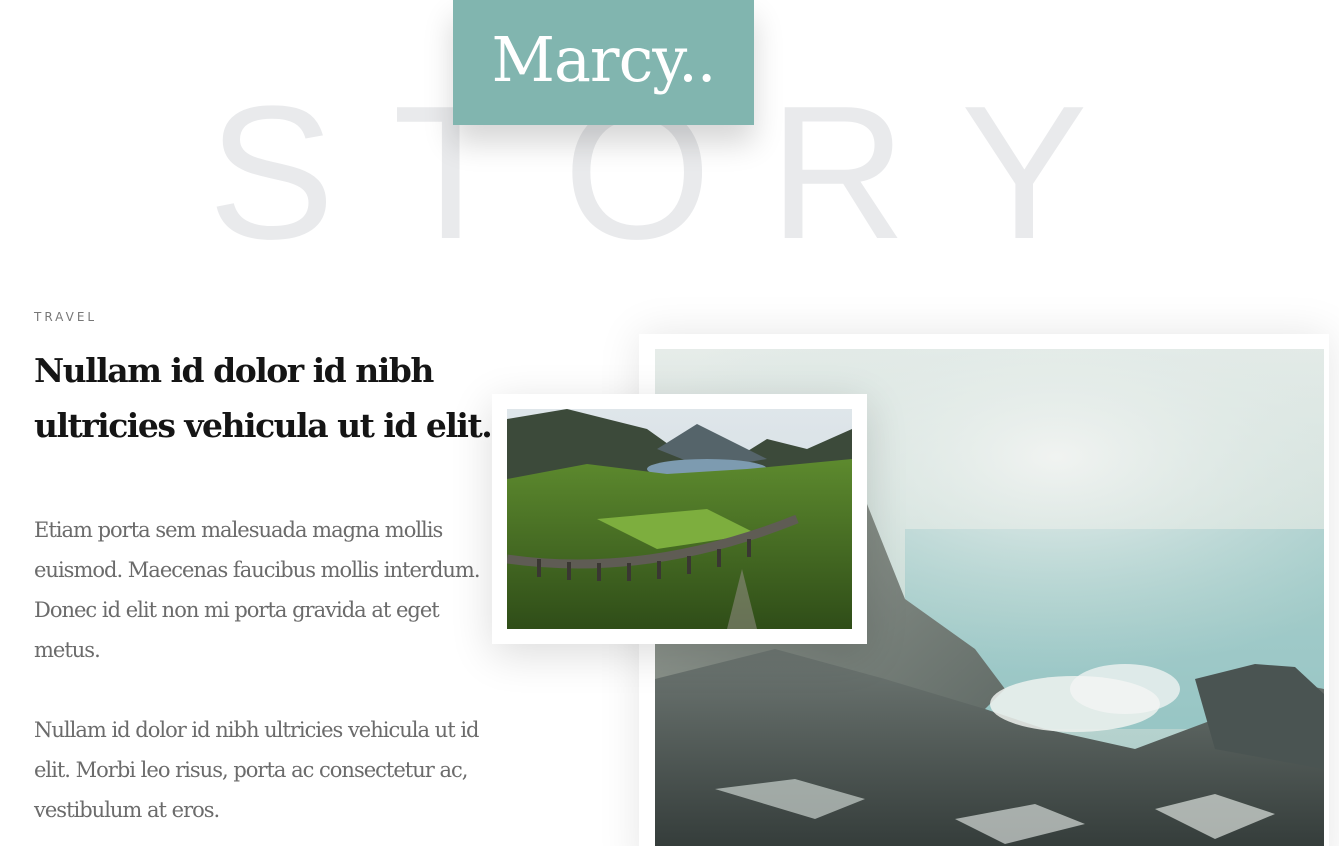 This screenshot has width=1339, height=846. What do you see at coordinates (65, 317) in the screenshot?
I see `post-category: TRAVEL` at bounding box center [65, 317].